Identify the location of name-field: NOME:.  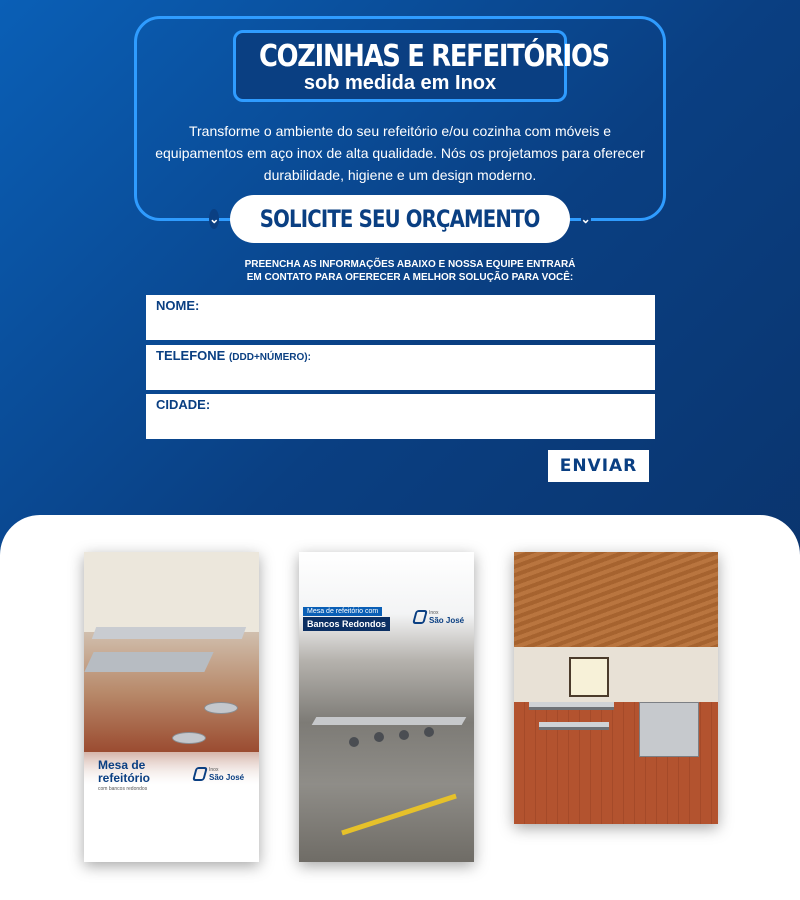
(400, 317).